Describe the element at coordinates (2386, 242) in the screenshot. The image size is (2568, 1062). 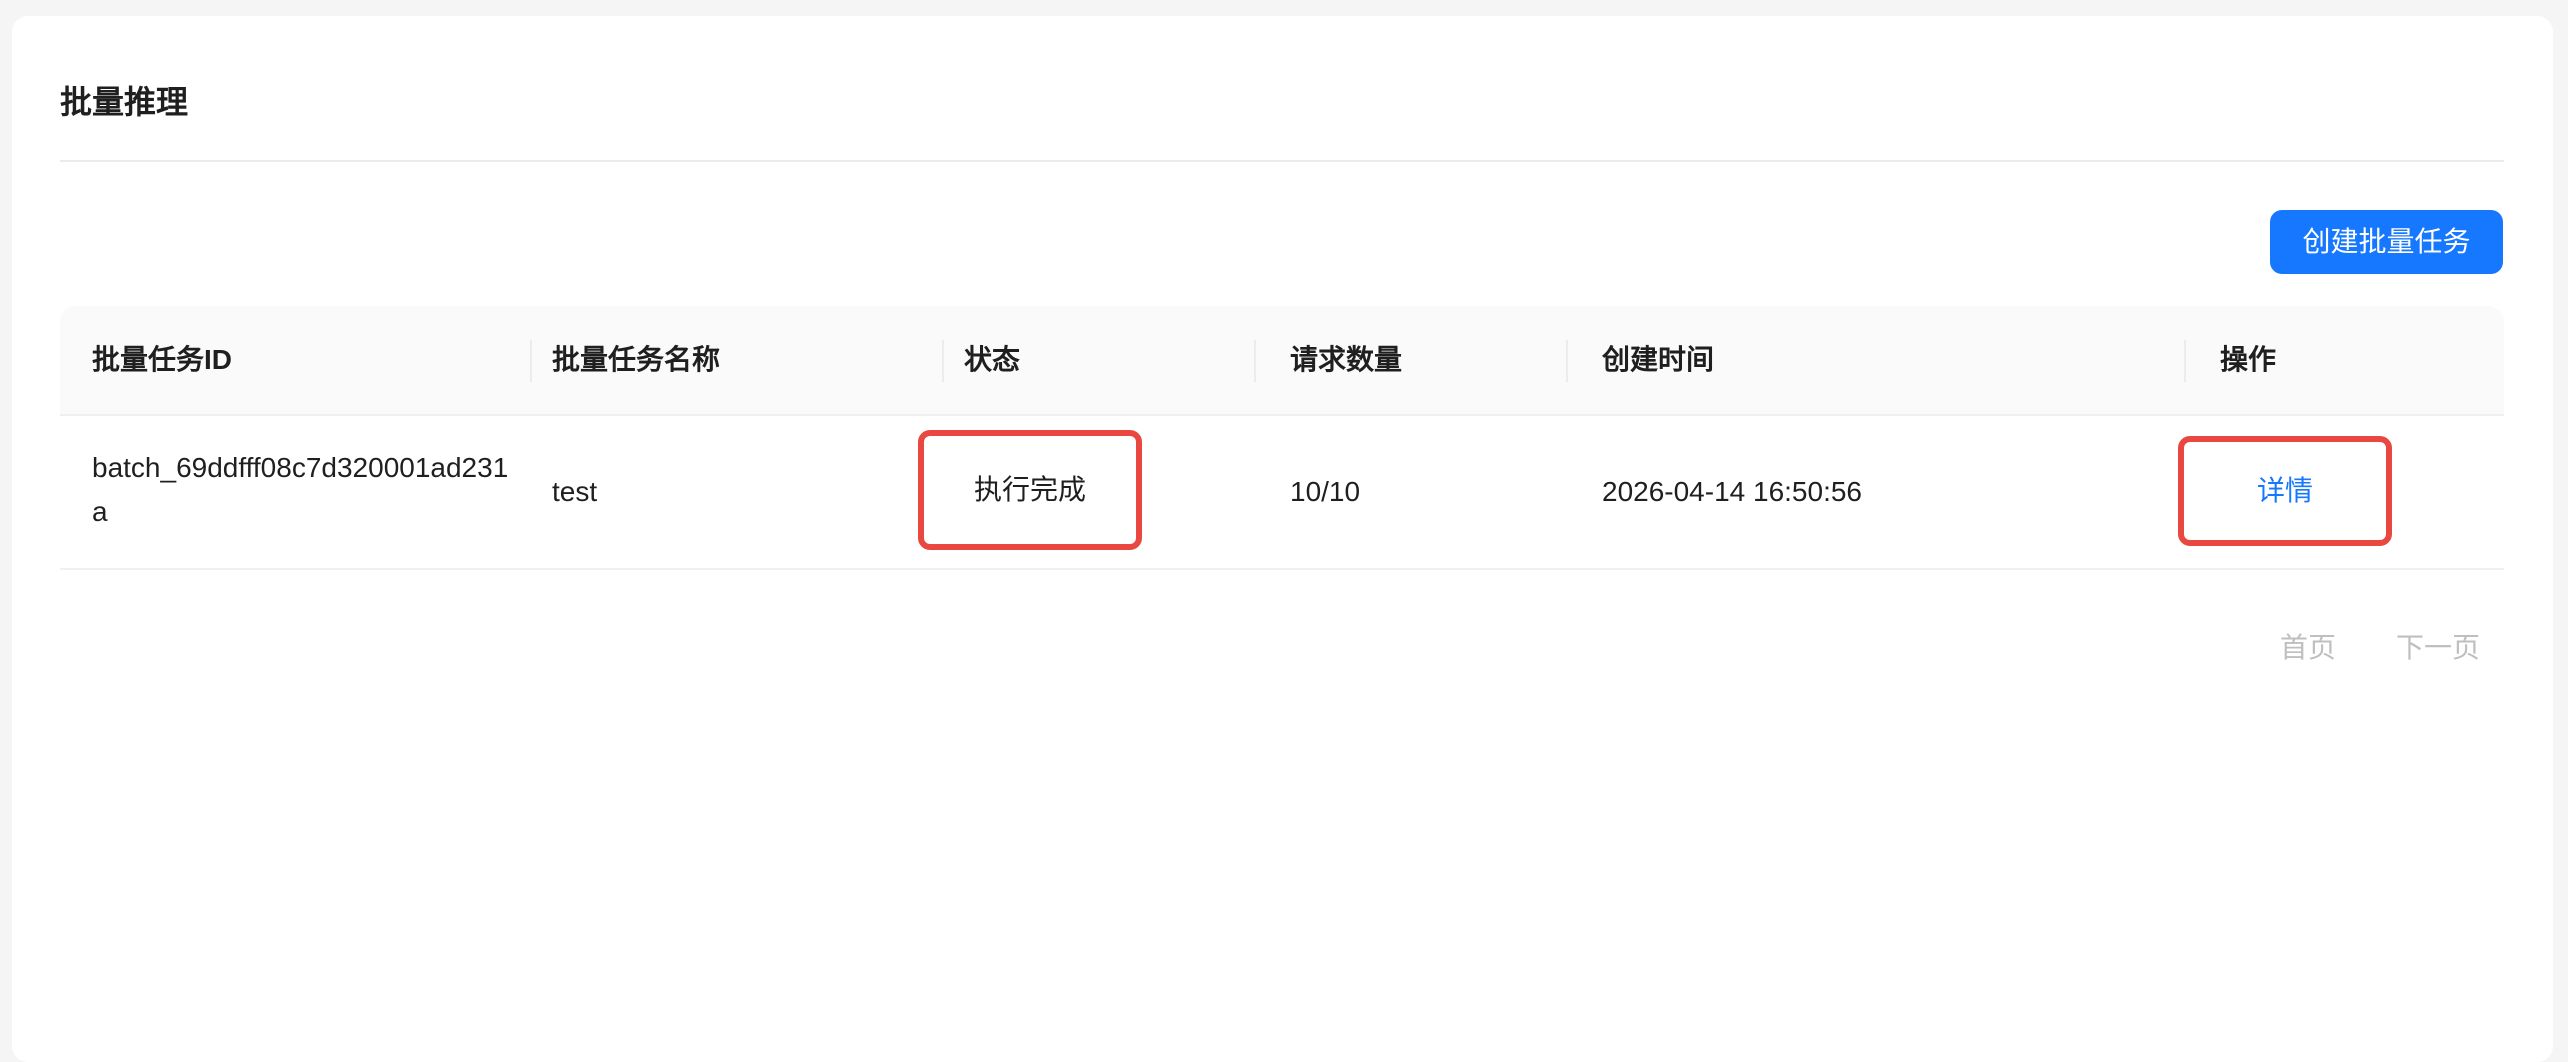
I see `create-batch-task-button: 创建批量任务` at that location.